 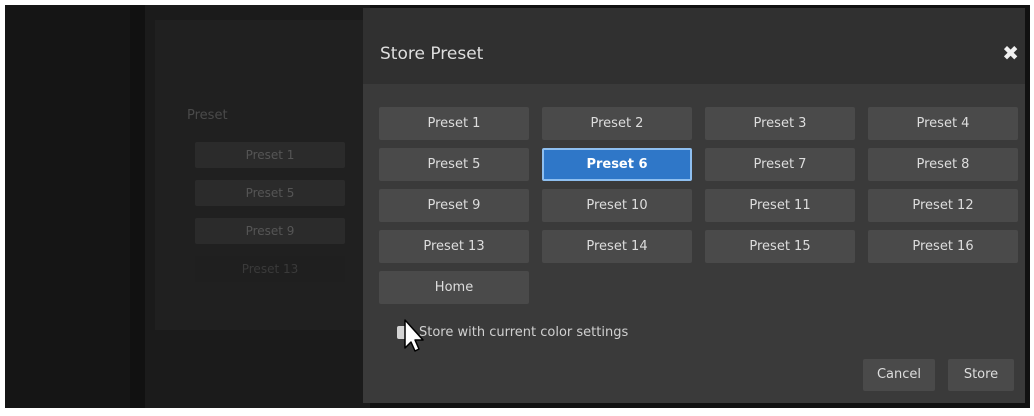 I want to click on preset-button: Preset 15, so click(x=780, y=246).